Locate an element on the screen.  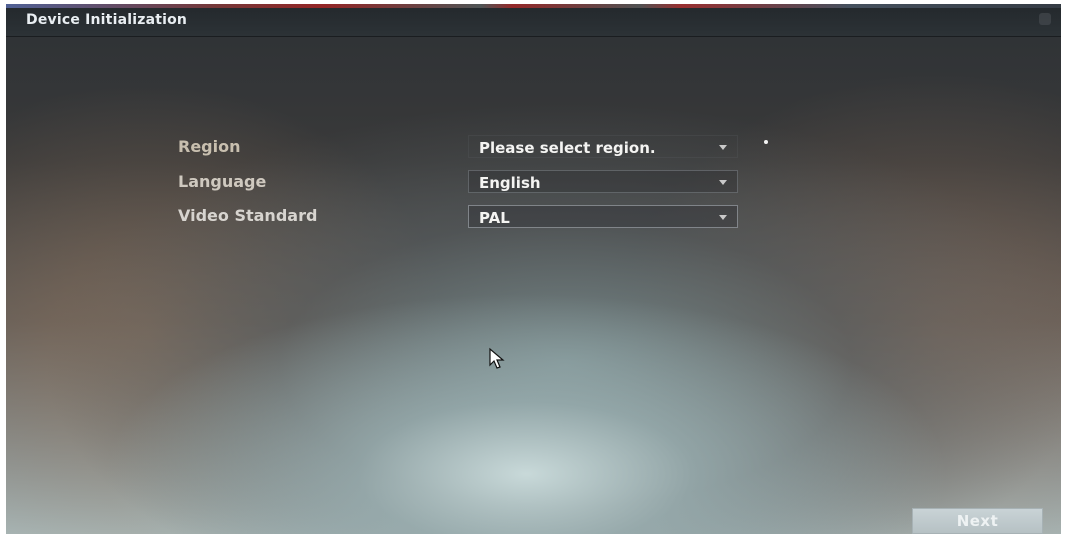
video-standard-label: Video Standard is located at coordinates (248, 215).